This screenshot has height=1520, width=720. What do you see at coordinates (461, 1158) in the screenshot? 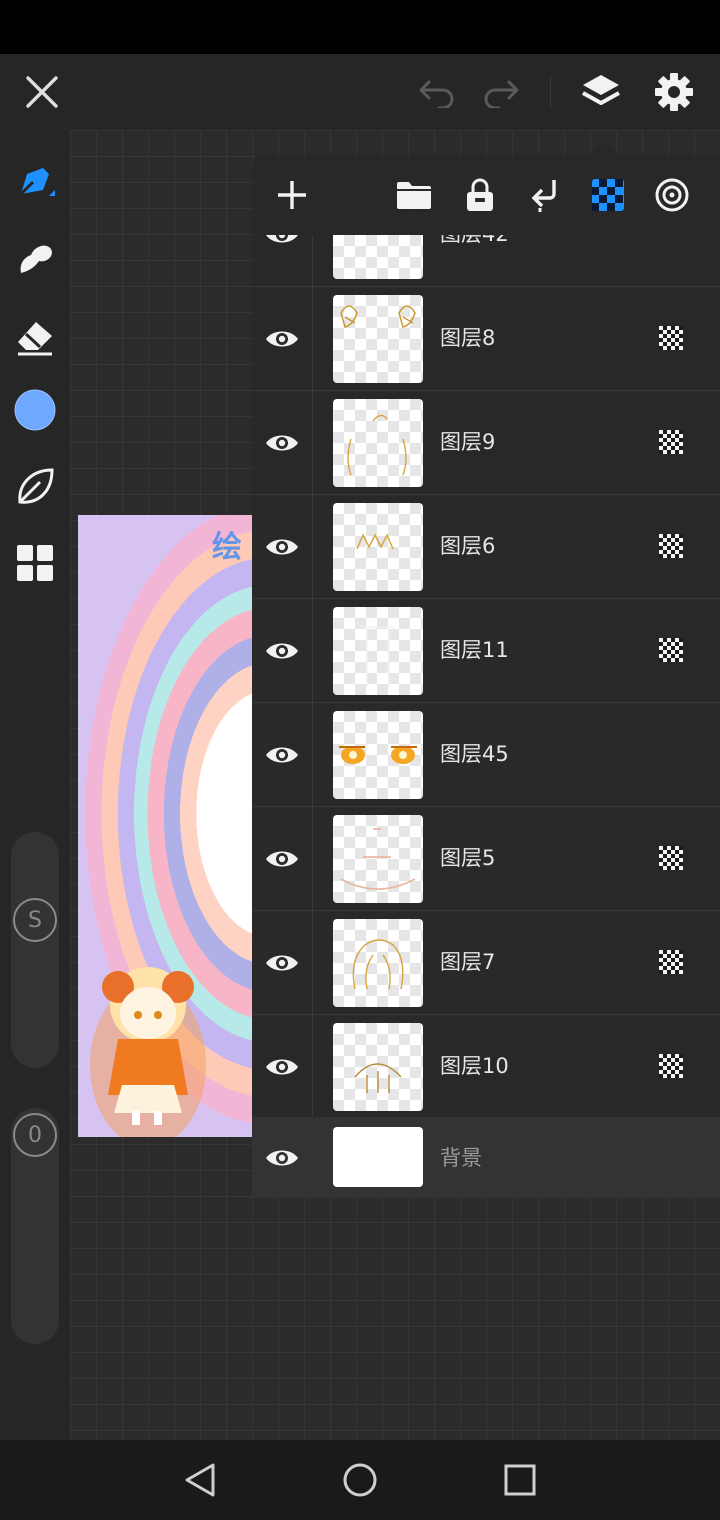
I see `layer-name: 背景` at bounding box center [461, 1158].